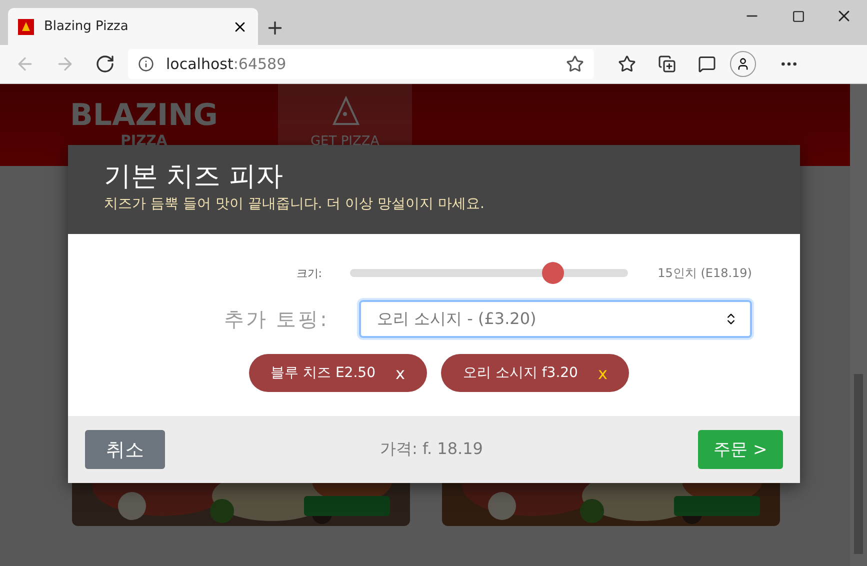 The image size is (867, 566). I want to click on logo-text: BLAZING, so click(144, 115).